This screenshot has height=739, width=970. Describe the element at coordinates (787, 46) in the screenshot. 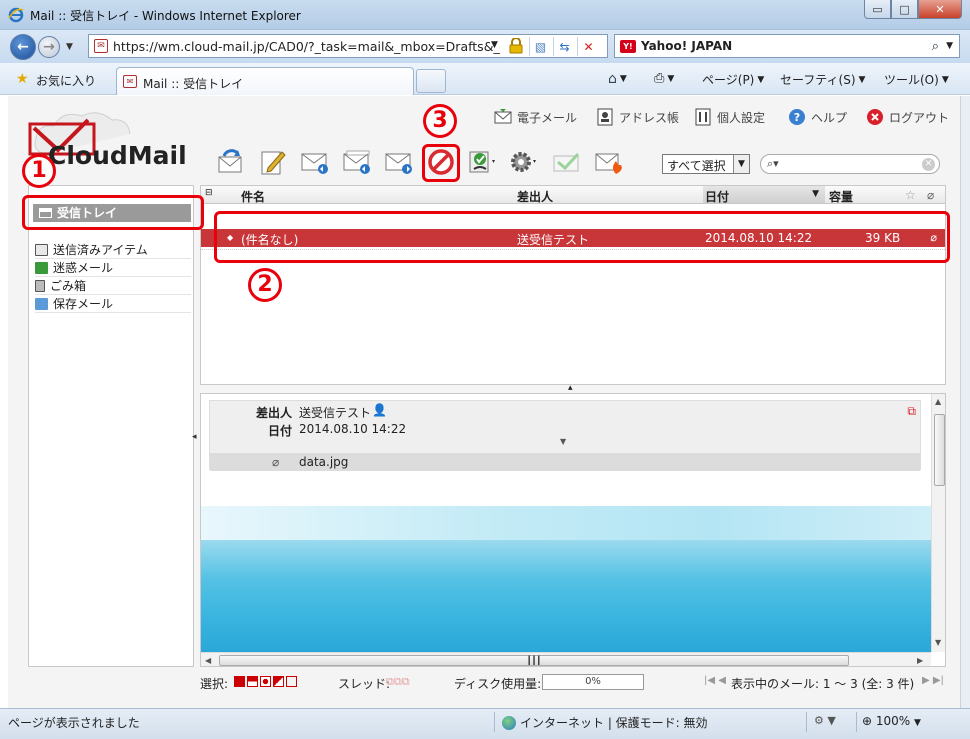

I see `search-box: Y! Yahoo! JAPAN ⌕ ▼` at that location.